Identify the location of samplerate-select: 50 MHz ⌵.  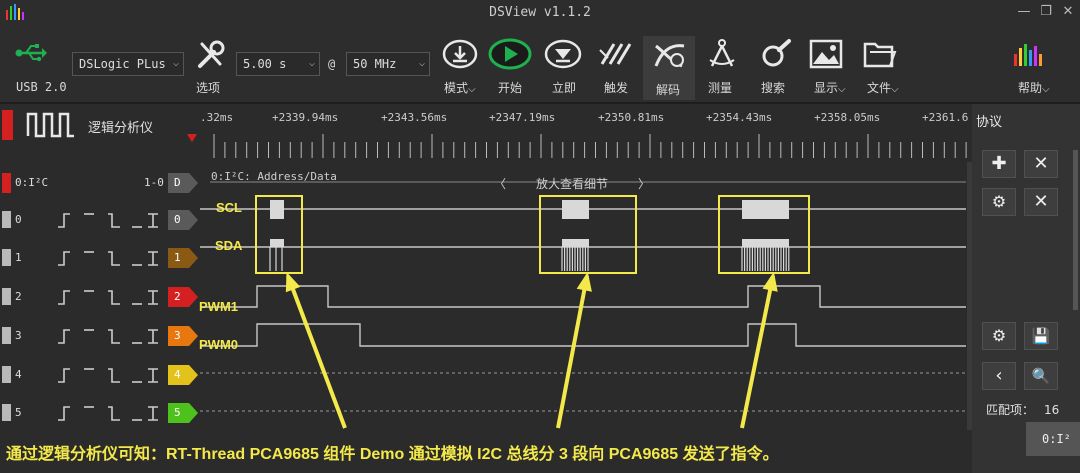
(388, 64).